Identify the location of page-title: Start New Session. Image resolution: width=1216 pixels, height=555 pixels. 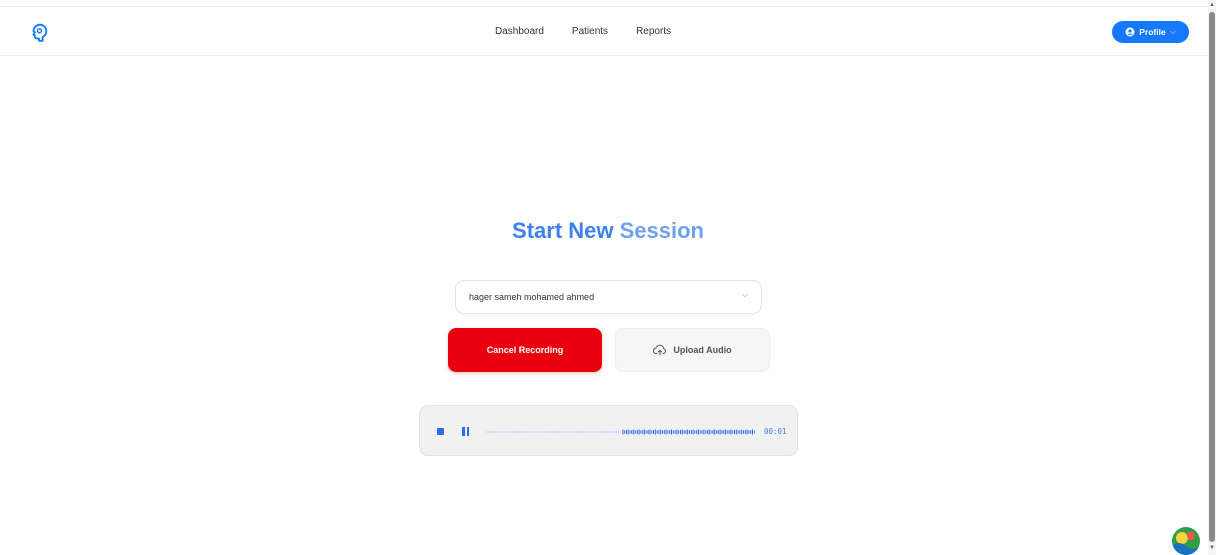
(608, 231).